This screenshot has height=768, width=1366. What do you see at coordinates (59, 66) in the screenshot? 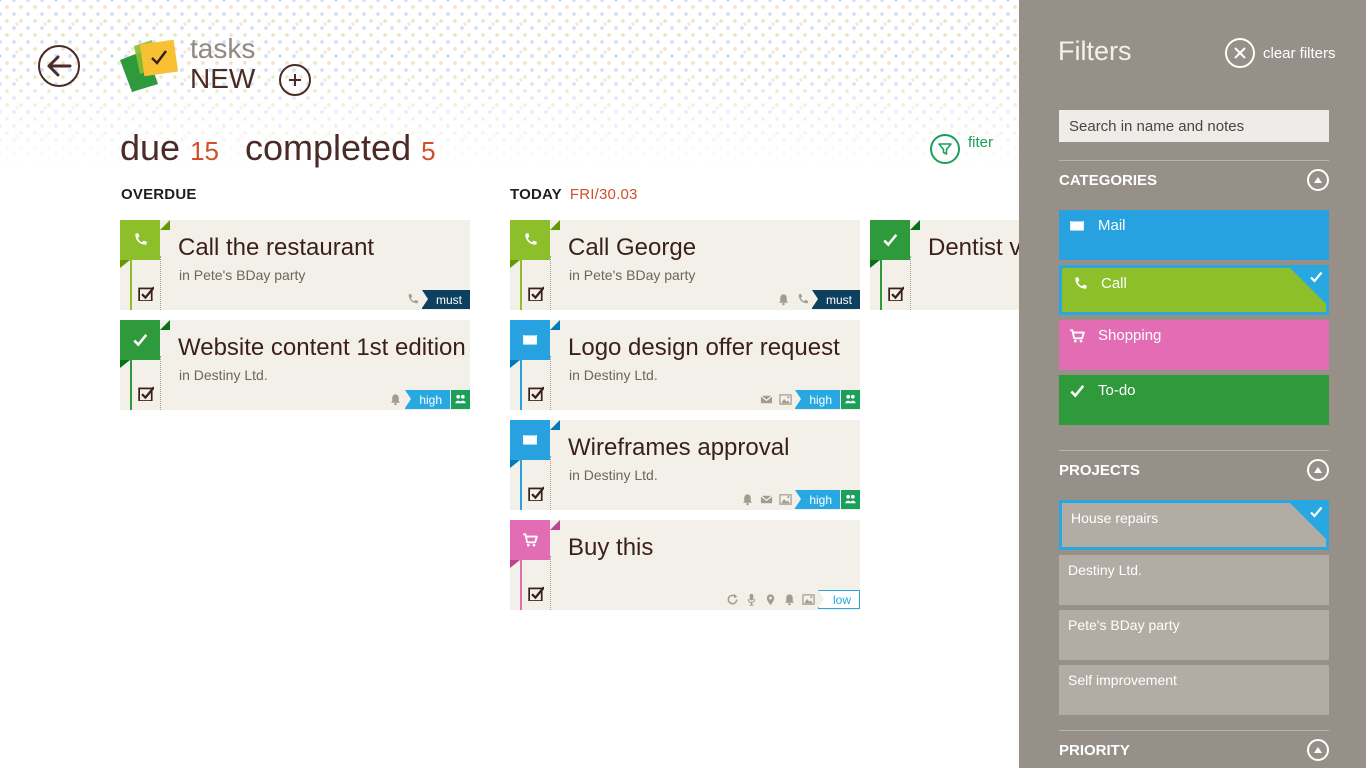
I see `back-button` at bounding box center [59, 66].